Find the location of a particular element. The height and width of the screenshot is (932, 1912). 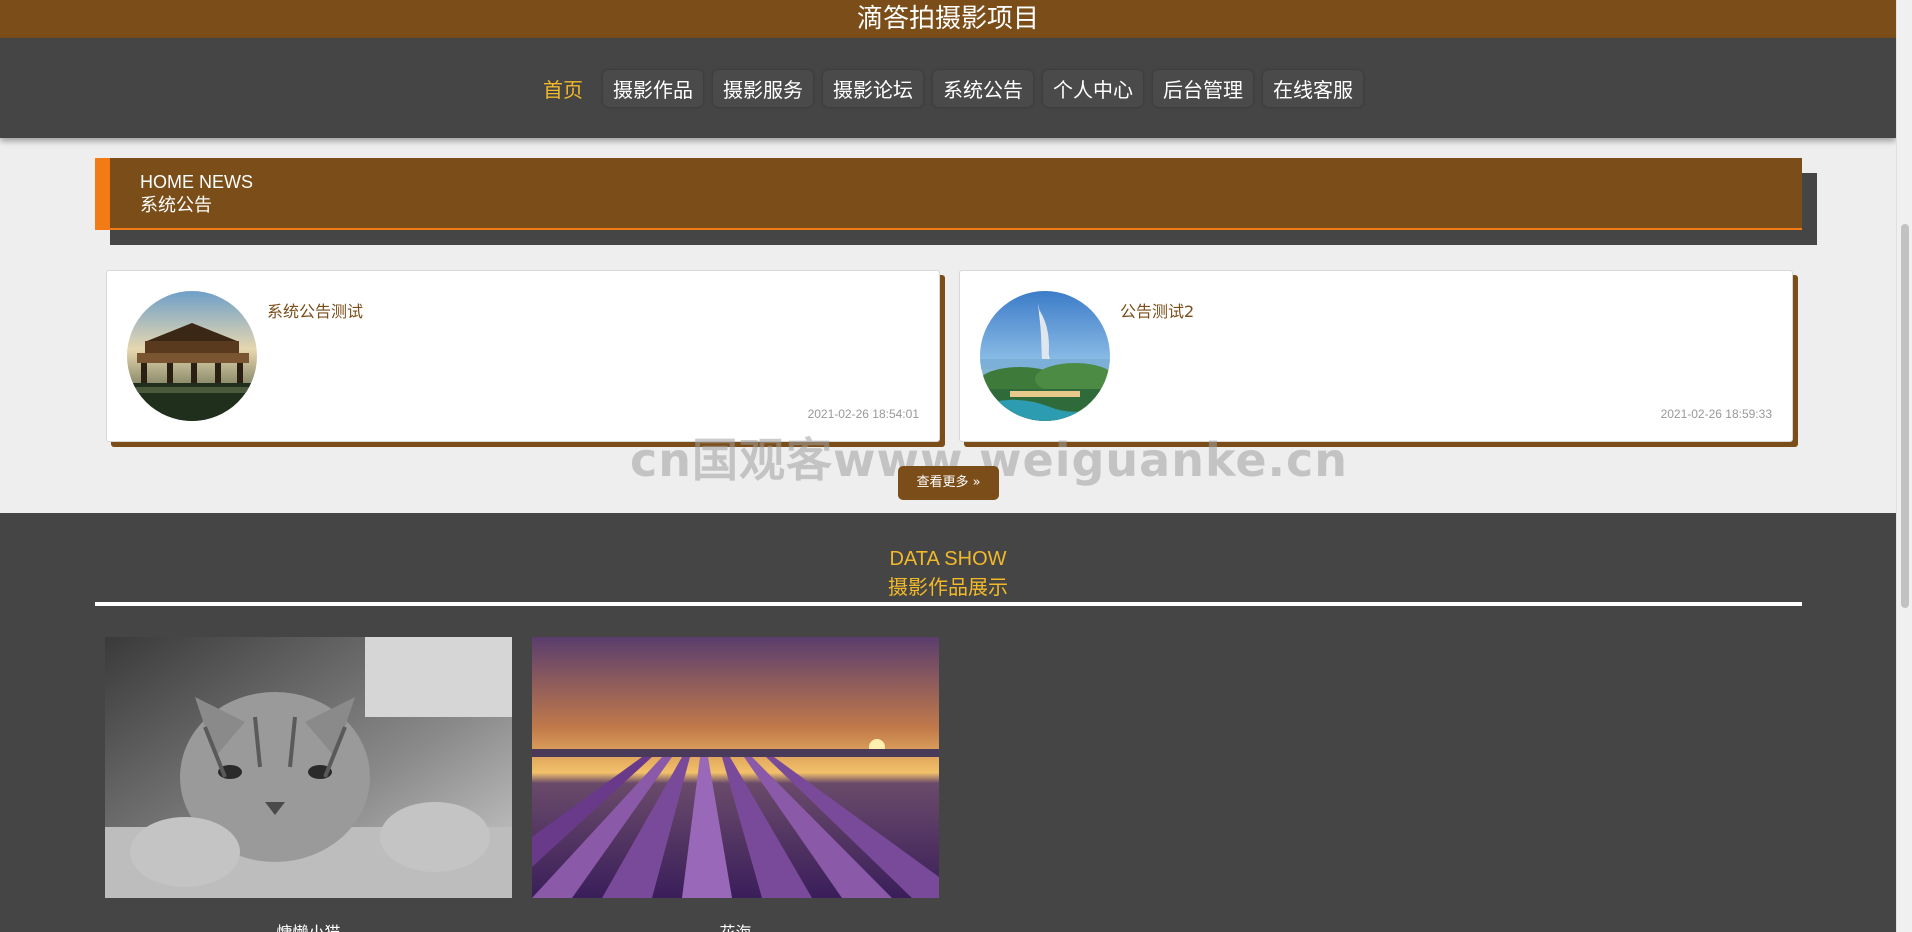

nav-item-works: 摄影作品 is located at coordinates (653, 88).